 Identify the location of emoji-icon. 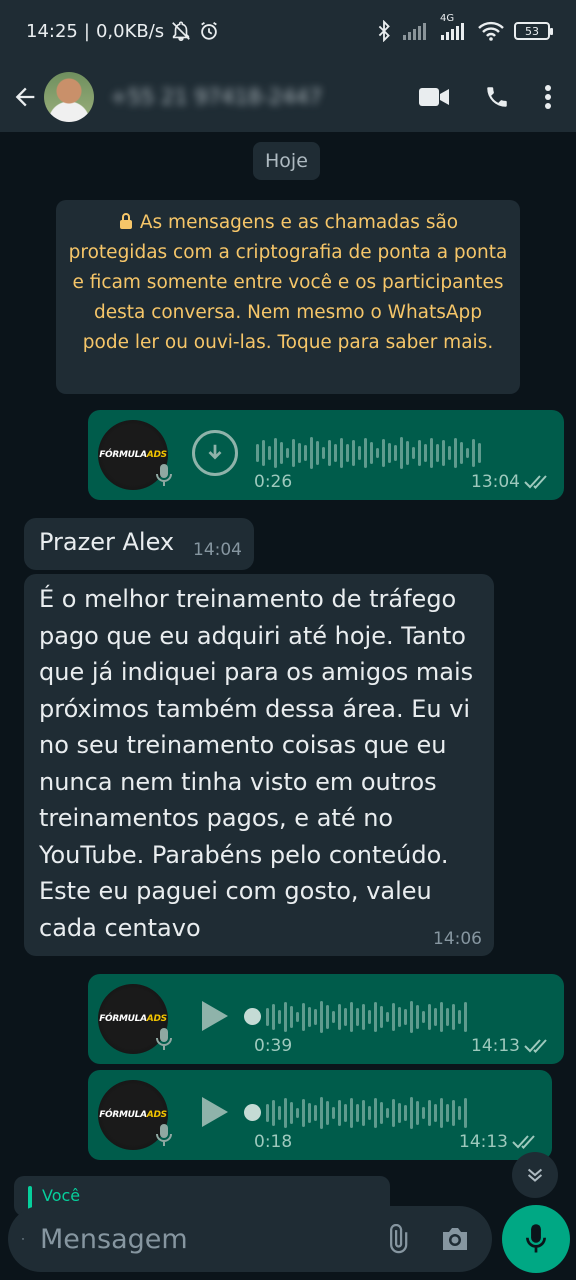
(23, 1239).